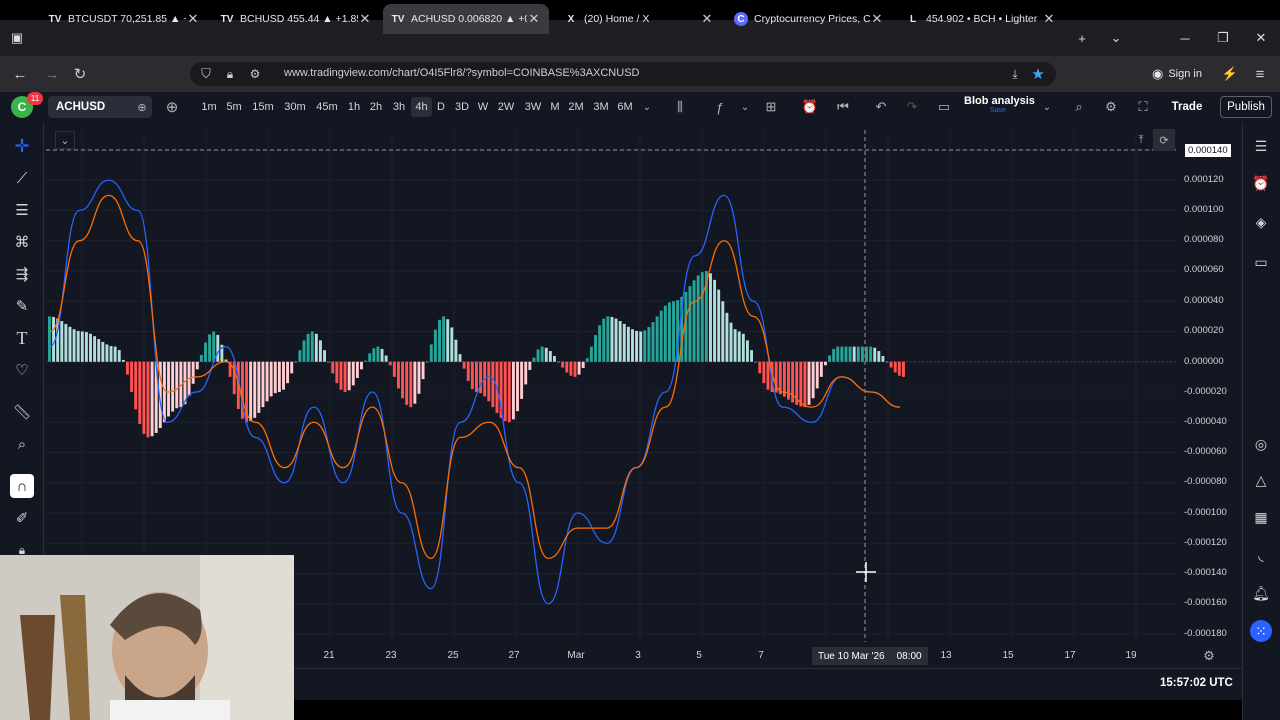 This screenshot has height=720, width=1280. Describe the element at coordinates (22, 370) in the screenshot. I see `heart-icon: ♡` at that location.